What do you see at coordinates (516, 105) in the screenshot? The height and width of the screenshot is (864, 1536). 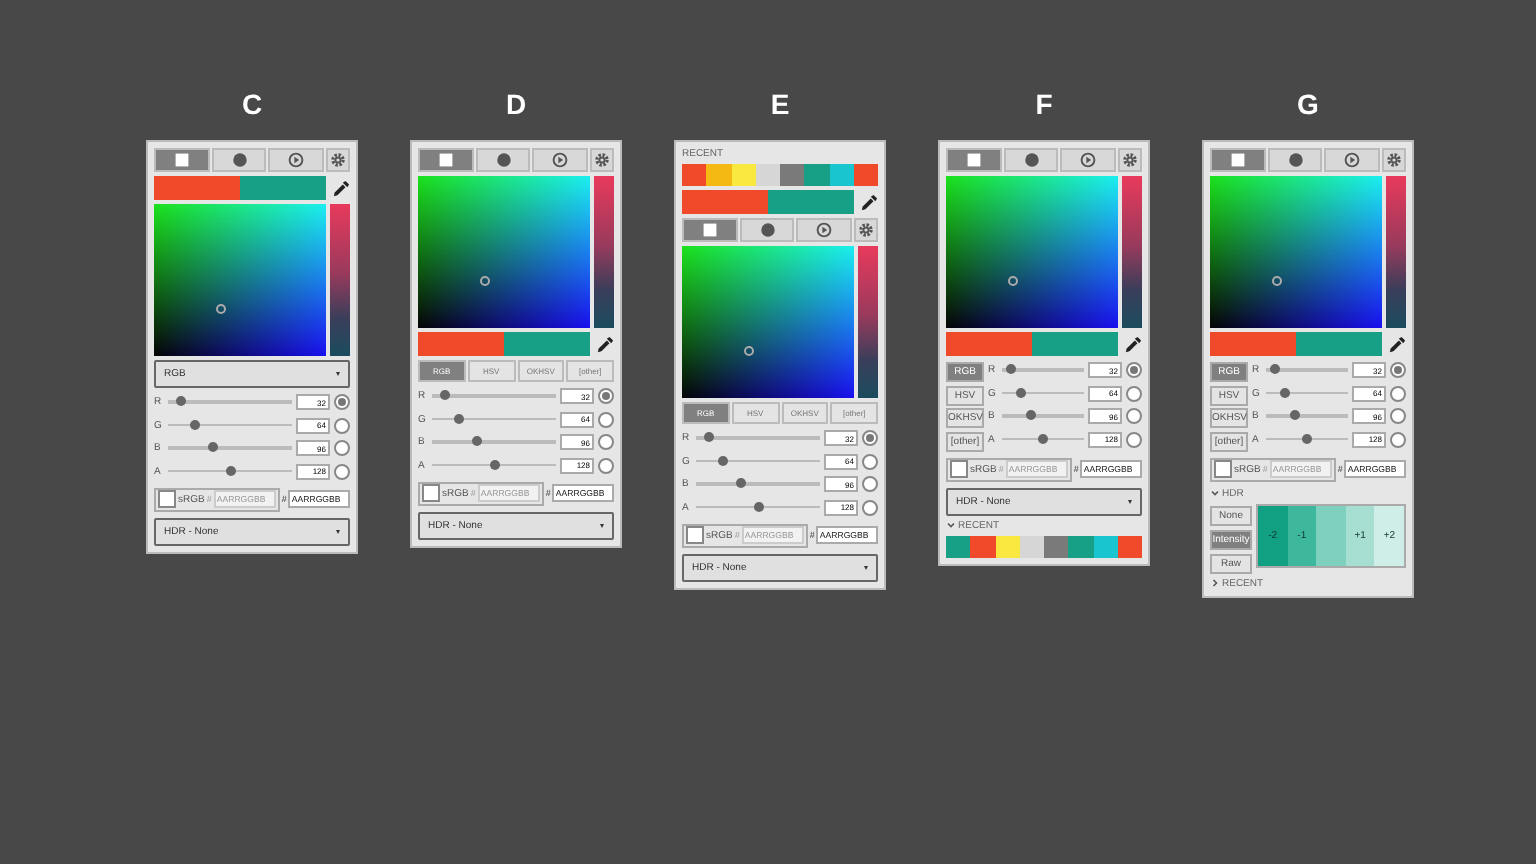 I see `panel-label: D` at bounding box center [516, 105].